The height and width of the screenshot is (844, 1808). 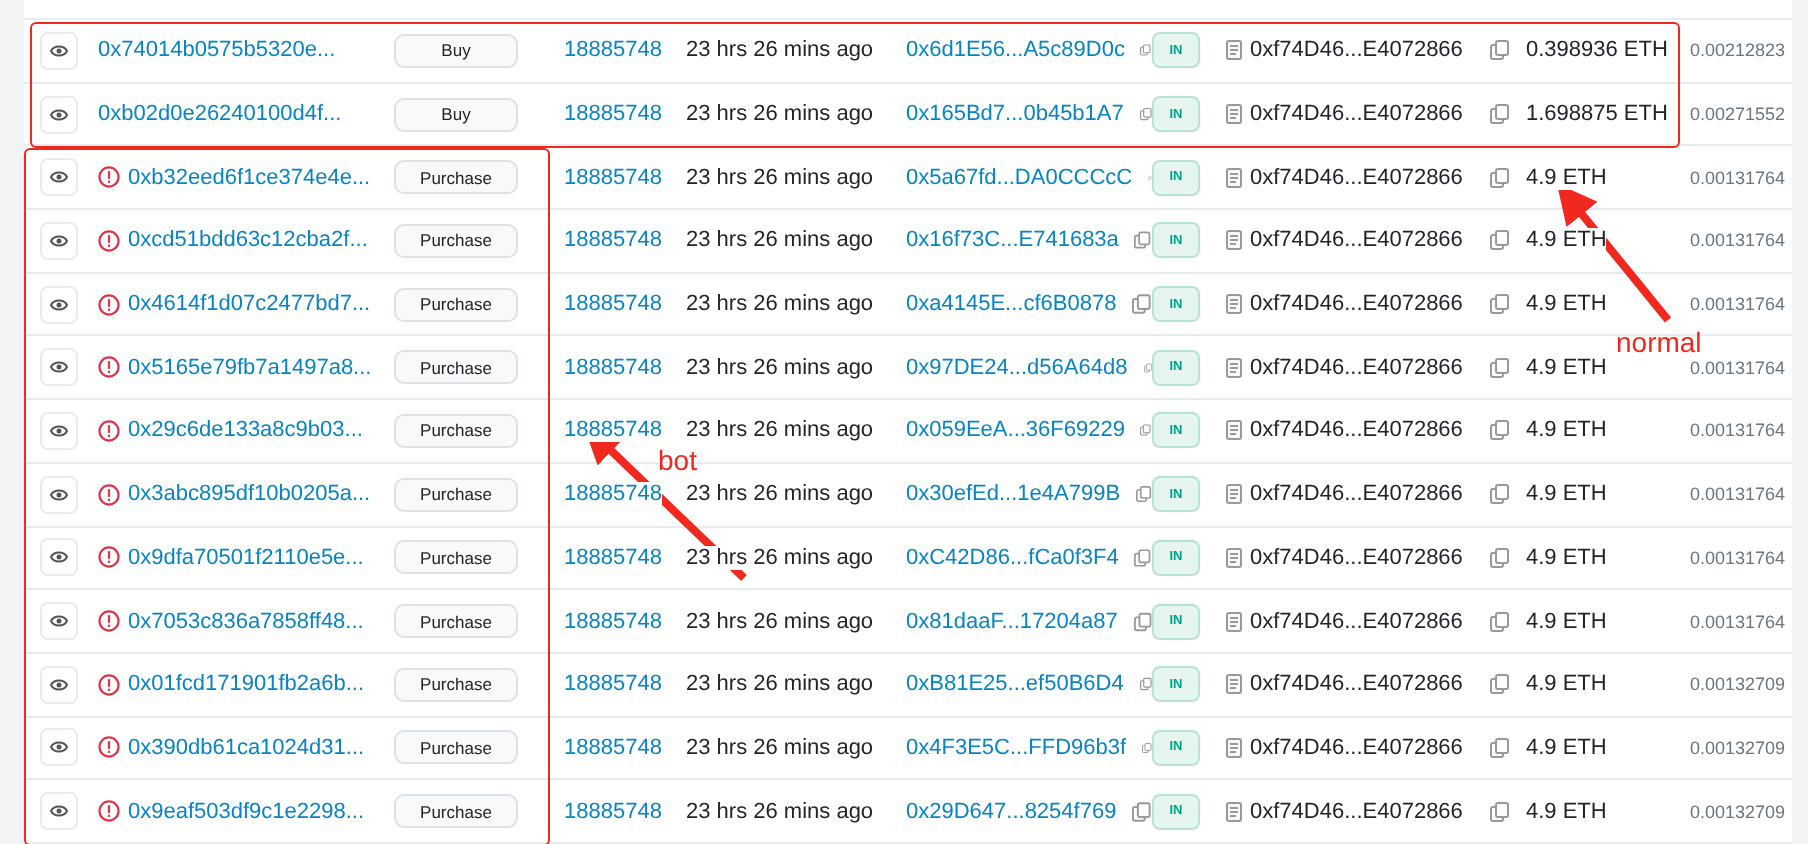 I want to click on from-address-link: 0xB81E25...ef50B6D4, so click(x=1015, y=684).